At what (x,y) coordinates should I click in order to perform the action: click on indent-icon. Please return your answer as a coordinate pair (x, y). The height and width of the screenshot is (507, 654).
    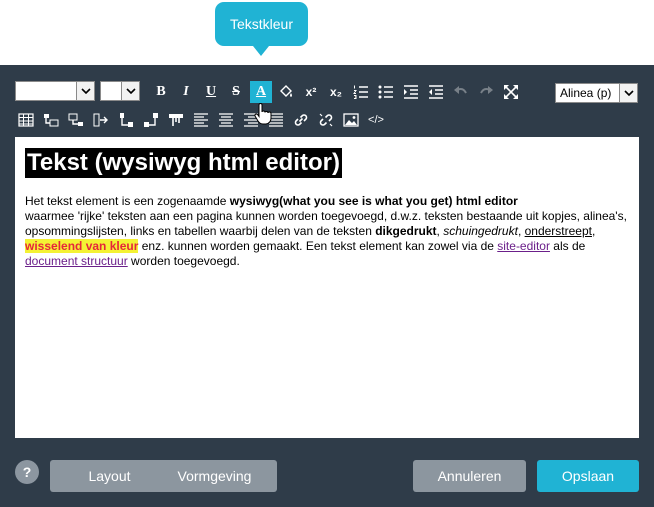
    Looking at the image, I should click on (411, 92).